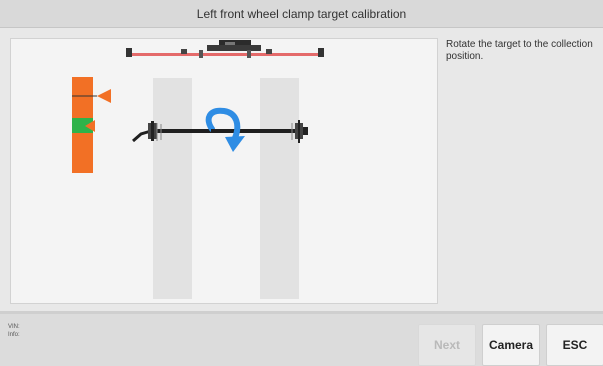 The image size is (603, 366). What do you see at coordinates (447, 345) in the screenshot?
I see `next-button: Next` at bounding box center [447, 345].